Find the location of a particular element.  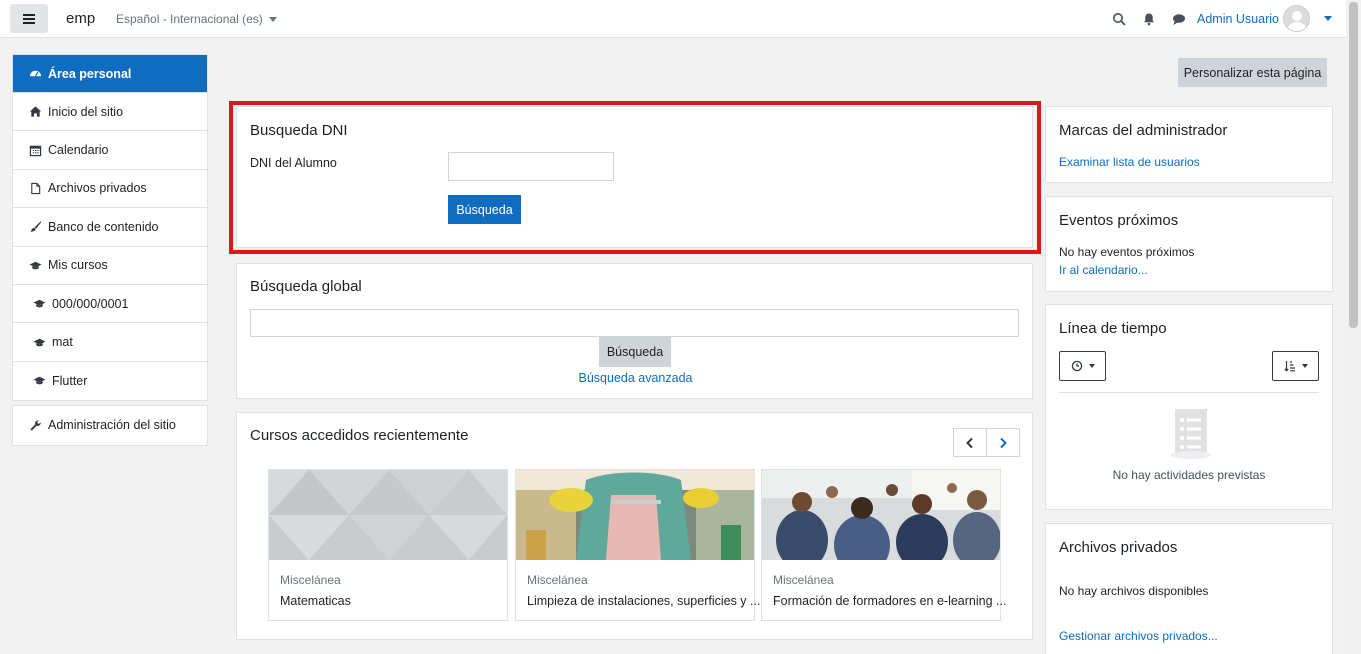

sidebar-item-site-admin: Administración del sitio is located at coordinates (110, 425).